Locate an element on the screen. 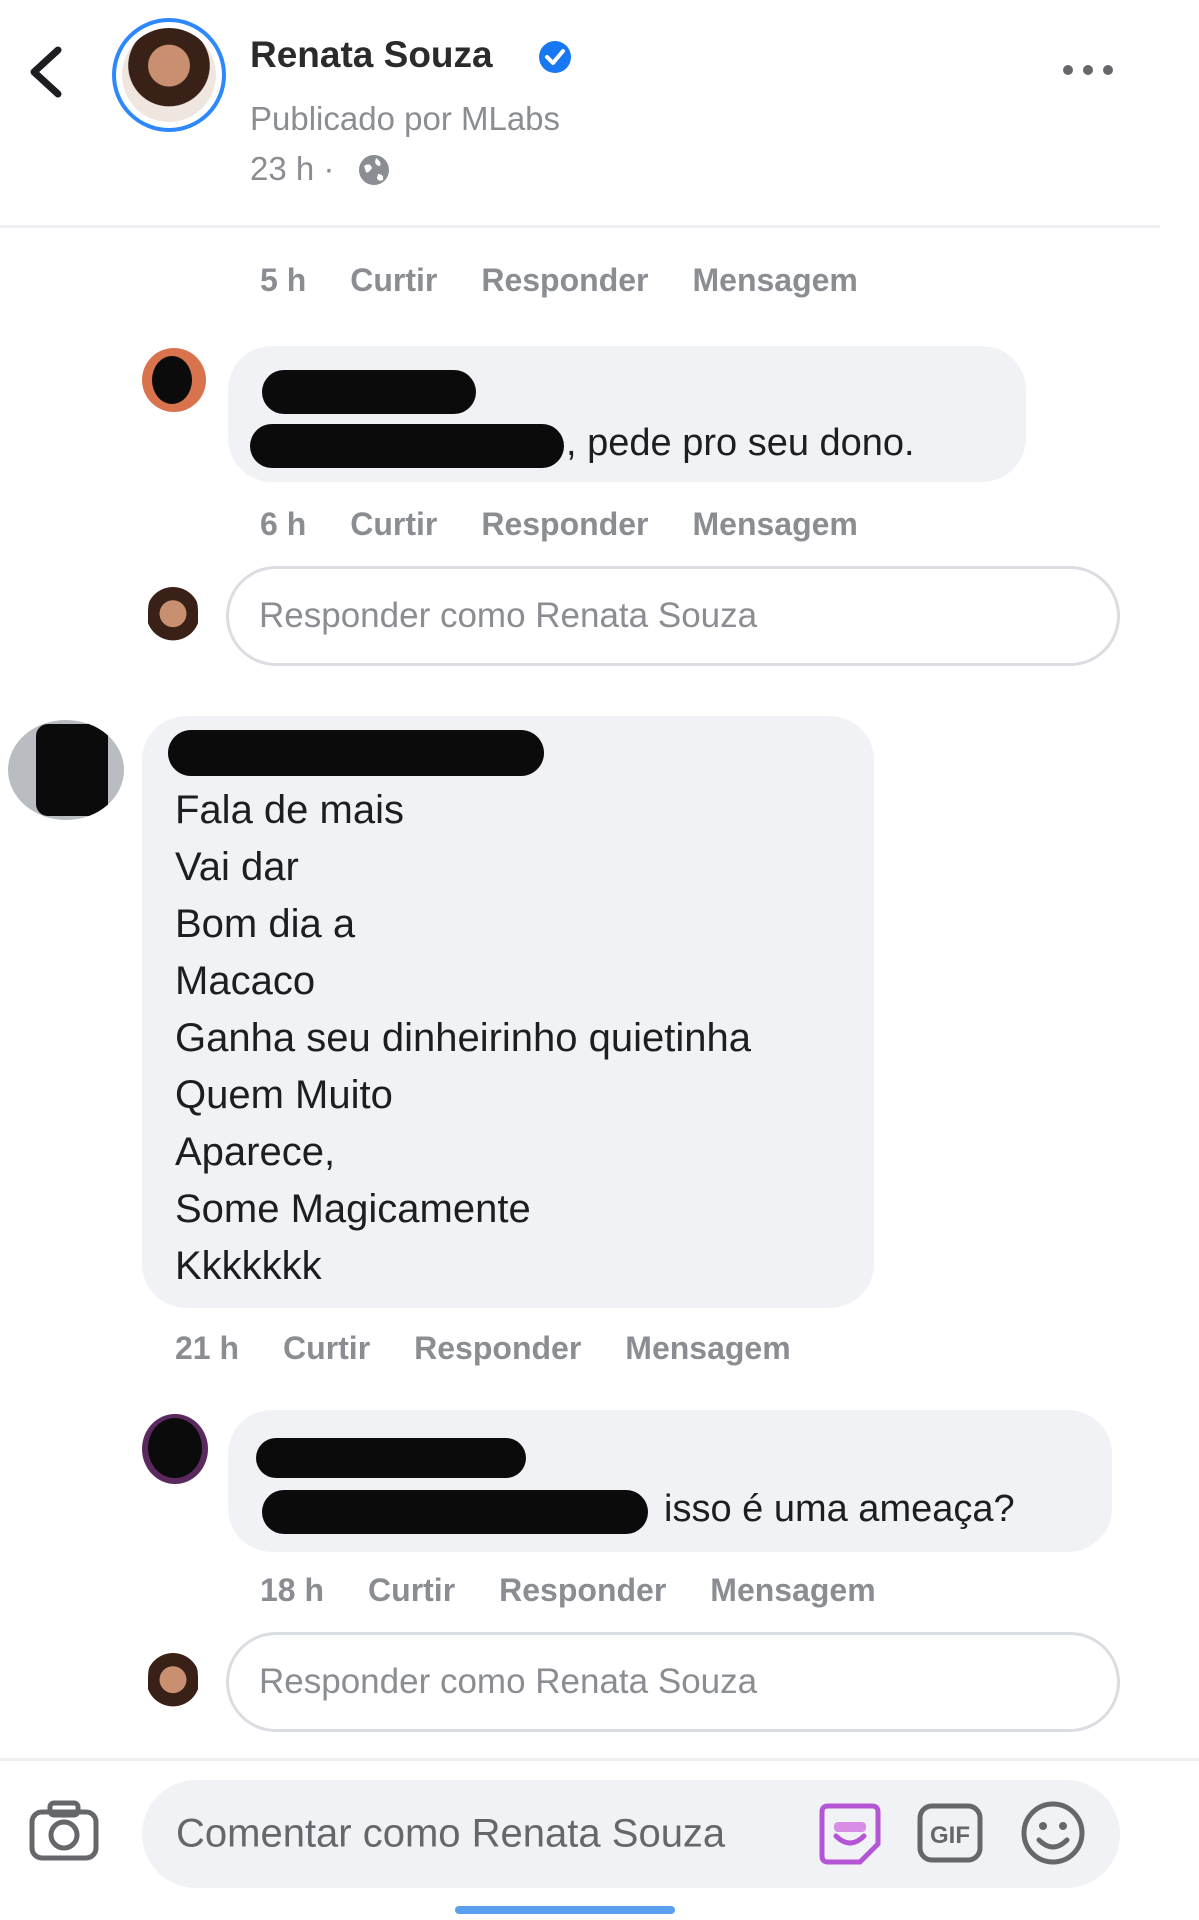 Image resolution: width=1199 pixels, height=1920 pixels. emoji-icon is located at coordinates (1053, 1833).